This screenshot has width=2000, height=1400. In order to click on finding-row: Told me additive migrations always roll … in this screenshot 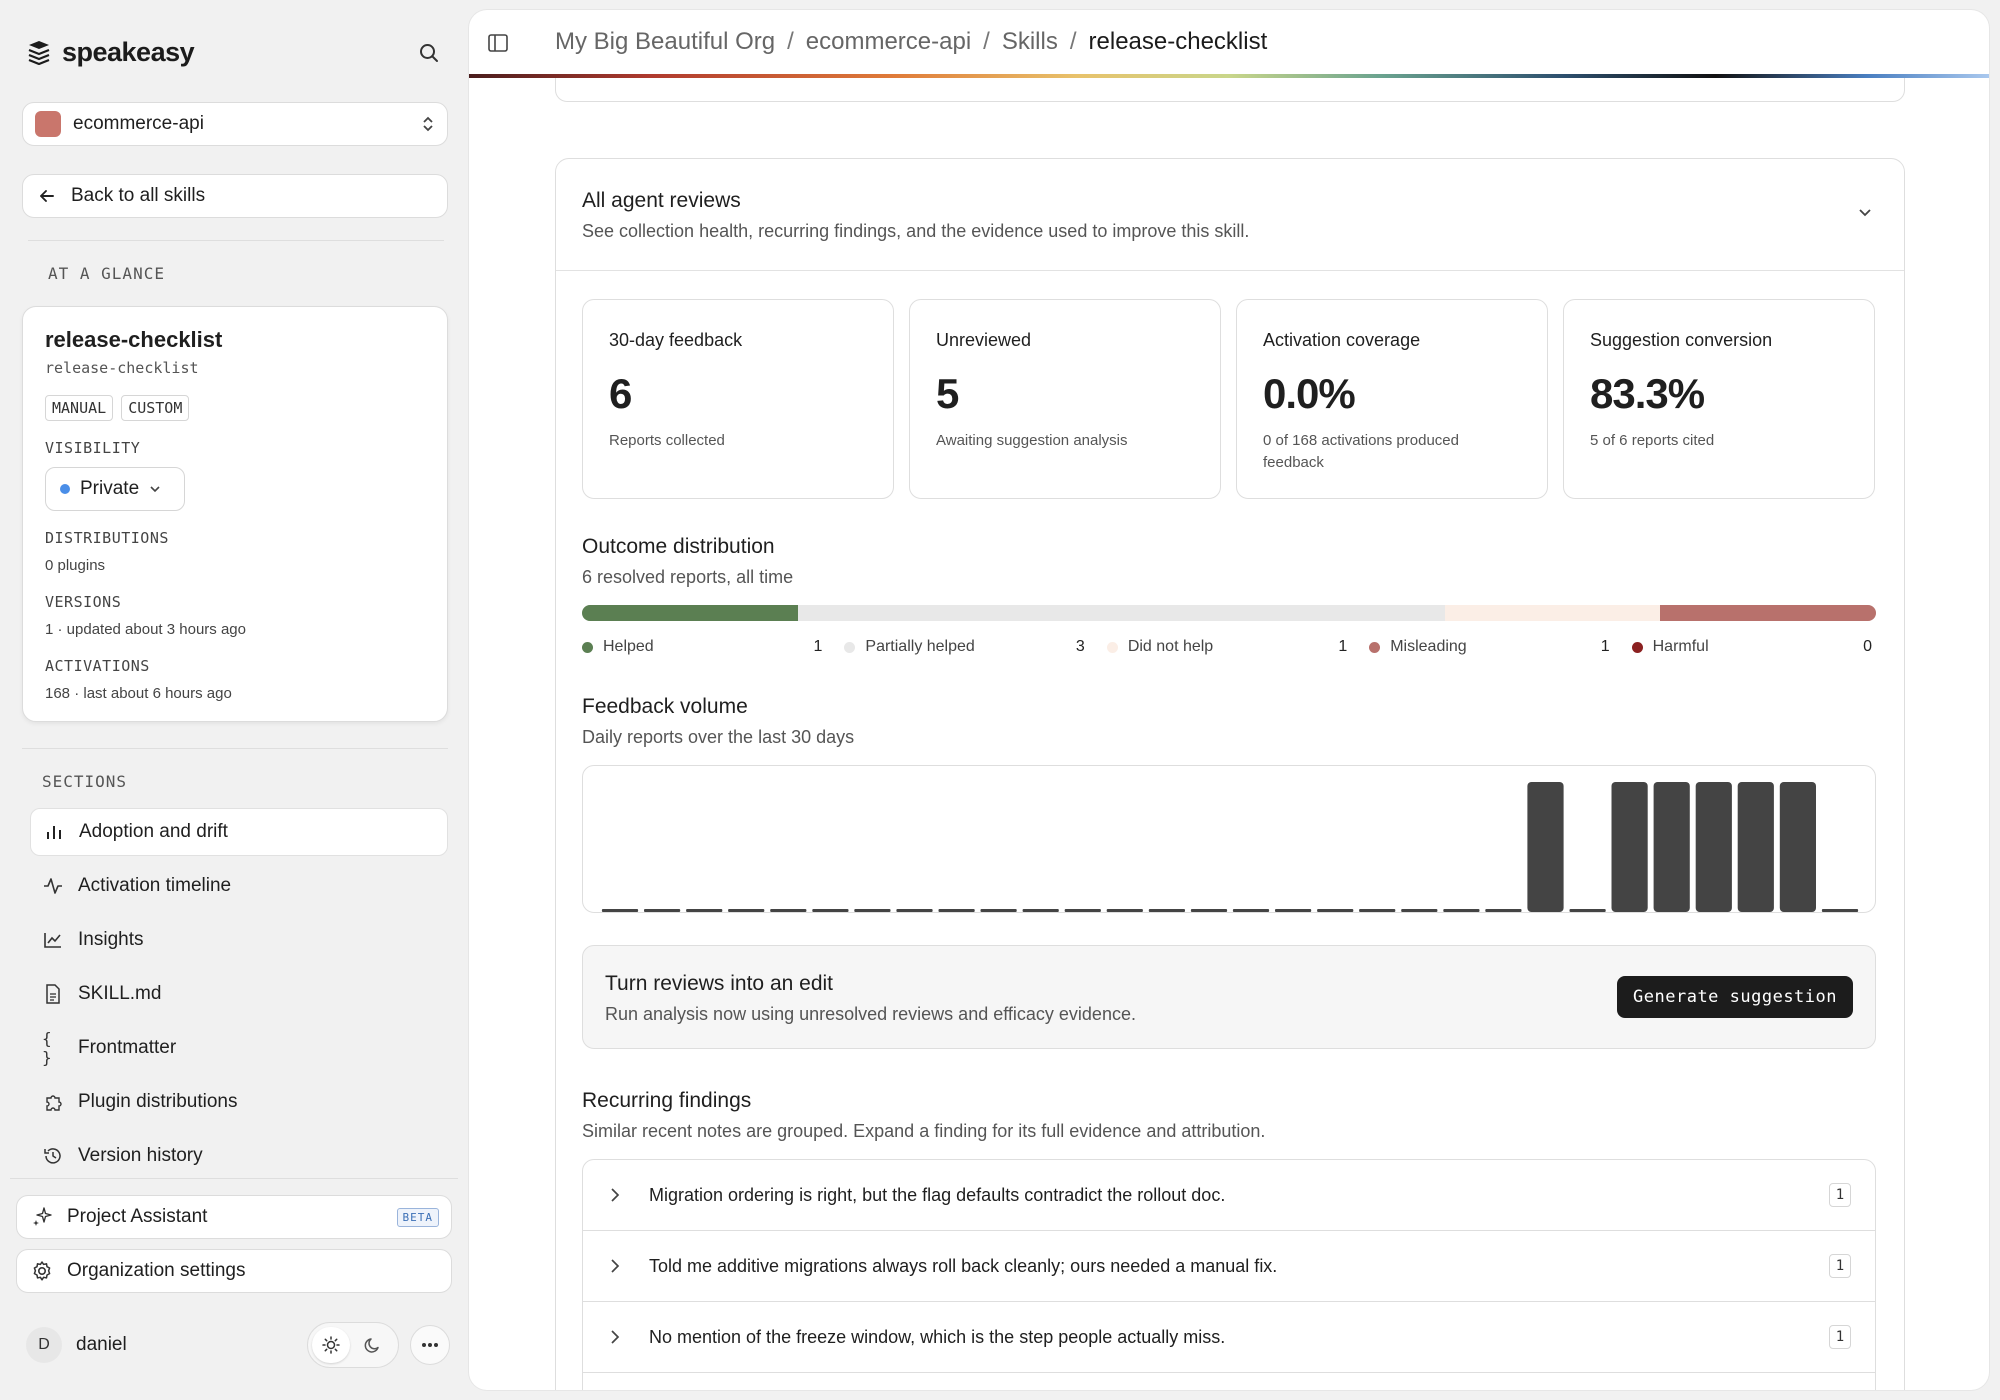, I will do `click(1229, 1266)`.